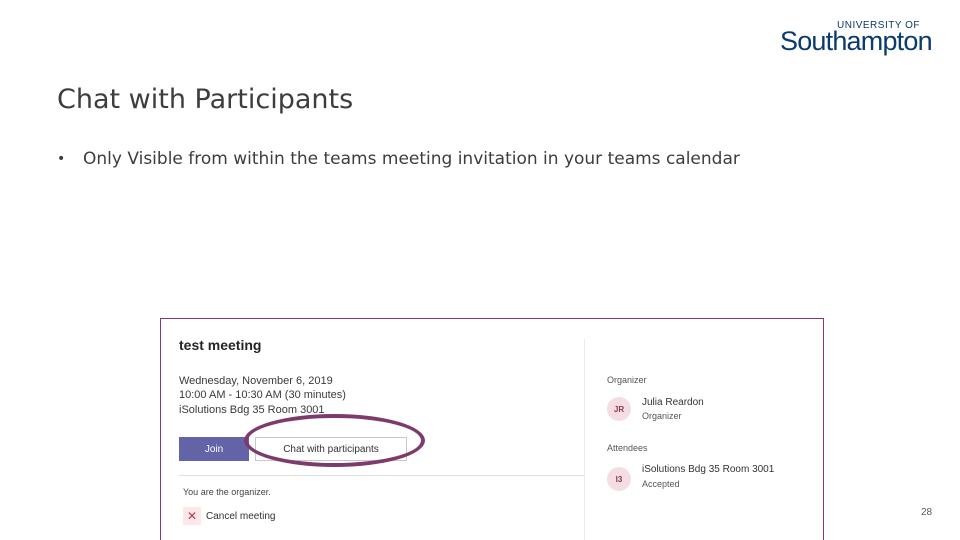  Describe the element at coordinates (227, 492) in the screenshot. I see `organizer-note: You are the organizer.` at that location.